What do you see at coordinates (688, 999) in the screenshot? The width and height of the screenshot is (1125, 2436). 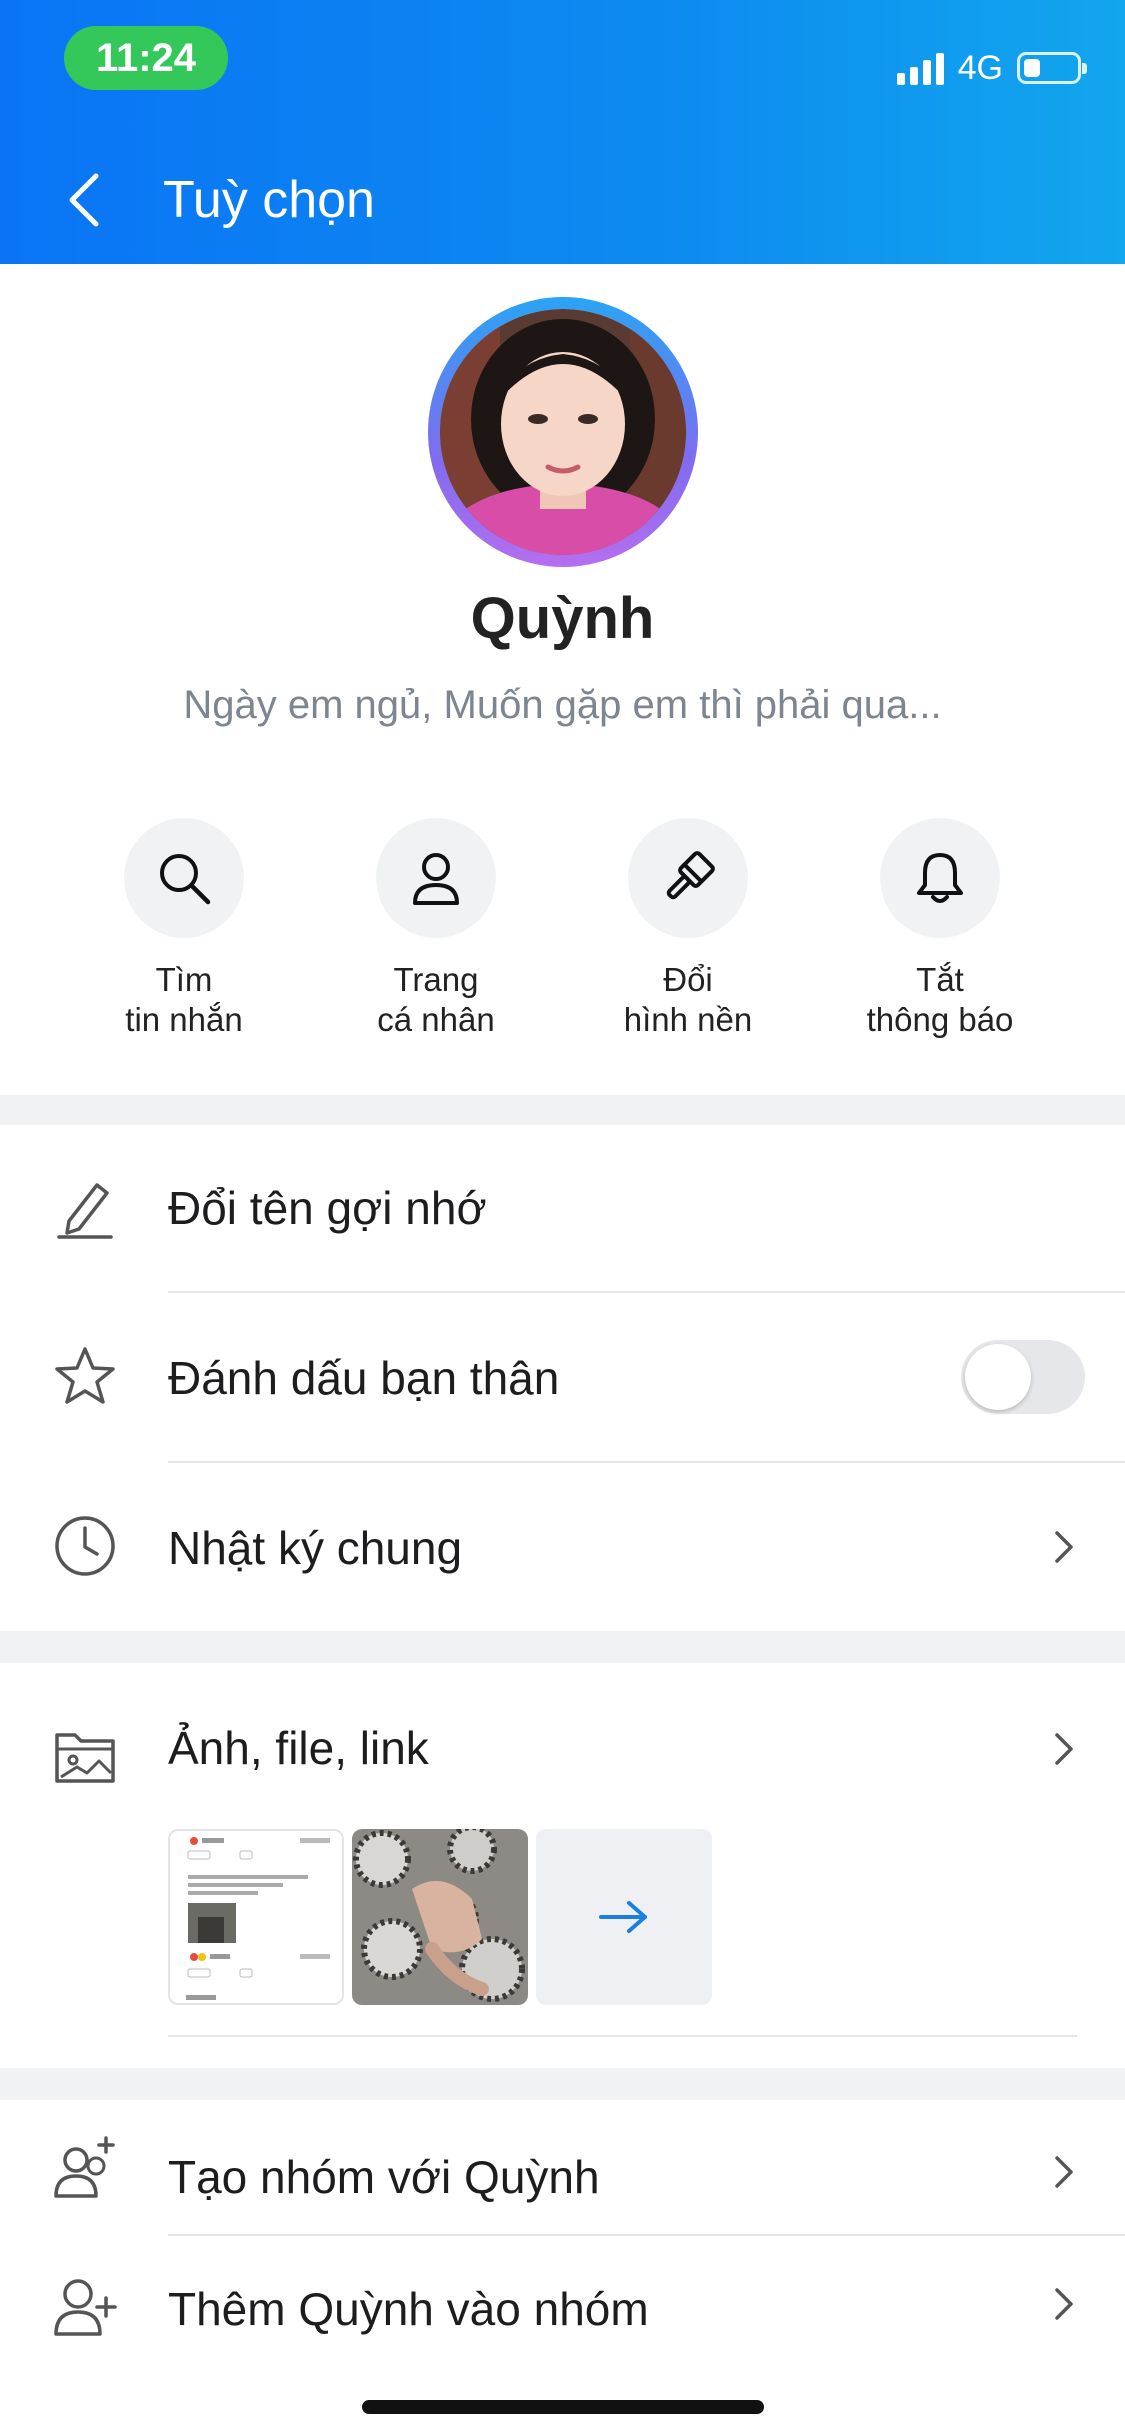 I see `change-background-label: Đổi hình nền` at bounding box center [688, 999].